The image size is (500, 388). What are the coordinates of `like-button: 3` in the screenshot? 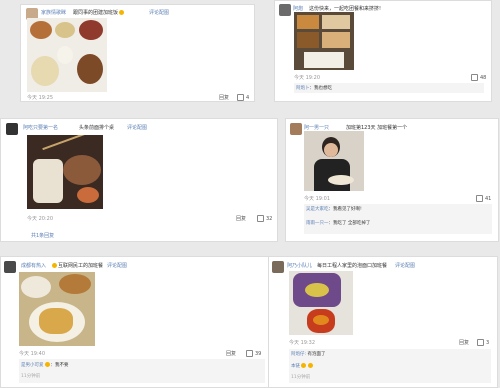 It's located at (483, 342).